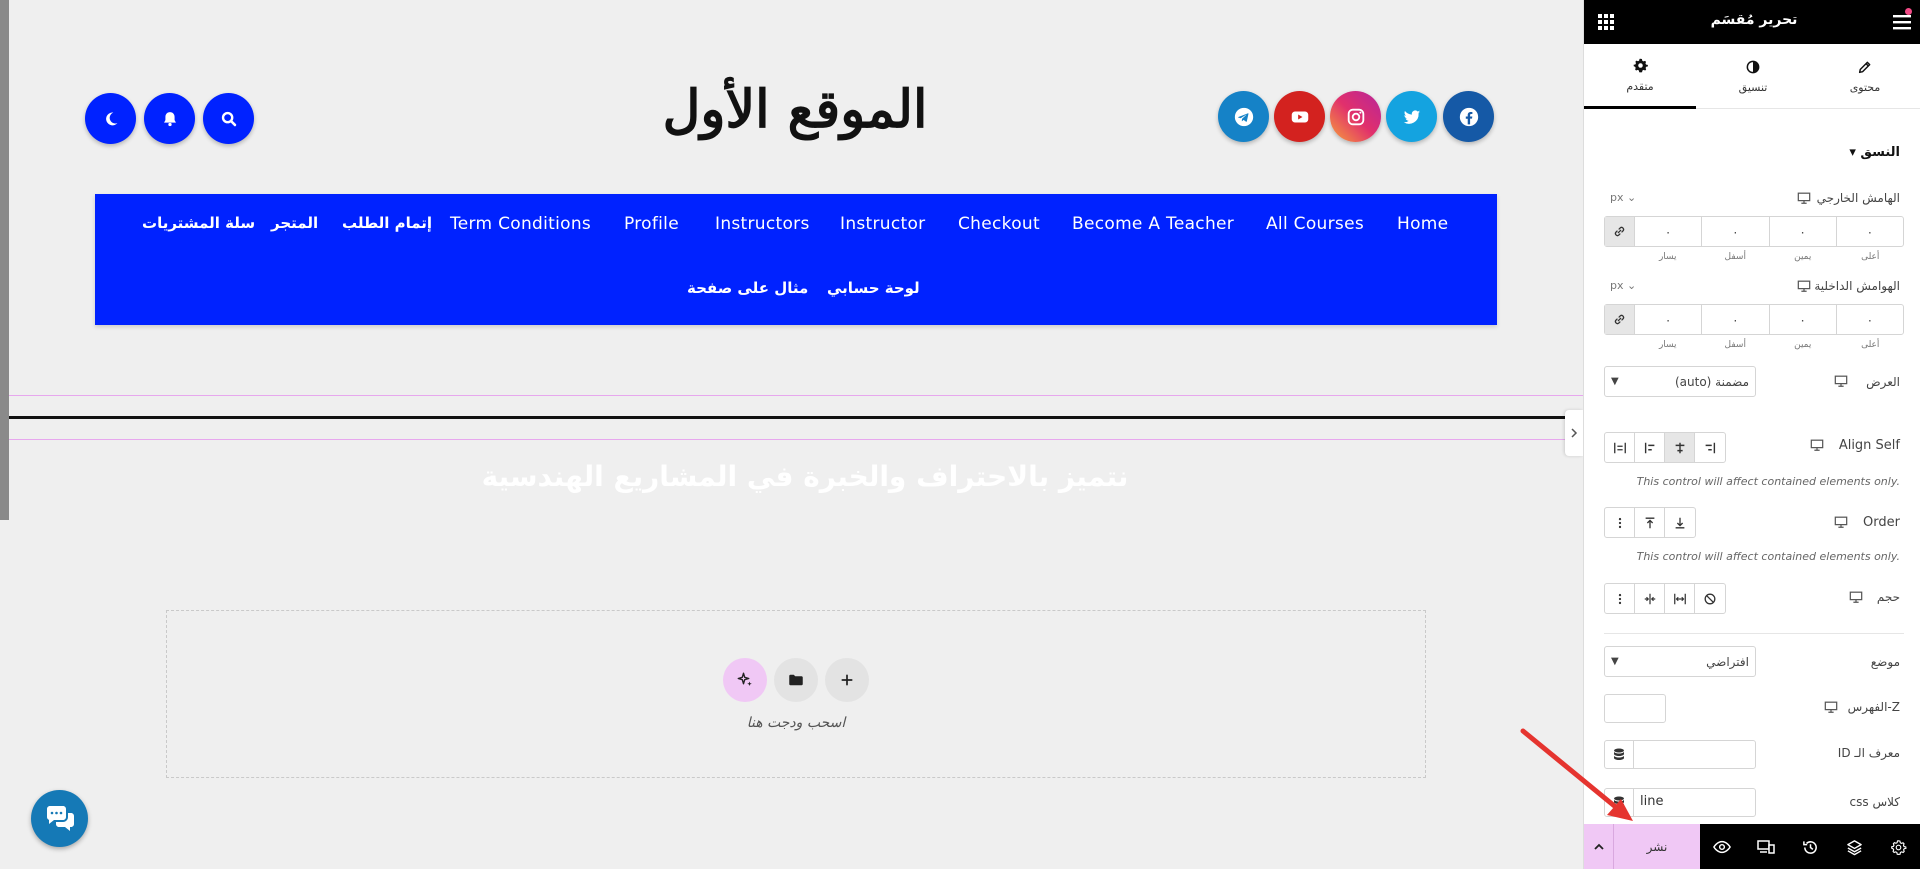  Describe the element at coordinates (1854, 847) in the screenshot. I see `layers-icon` at that location.